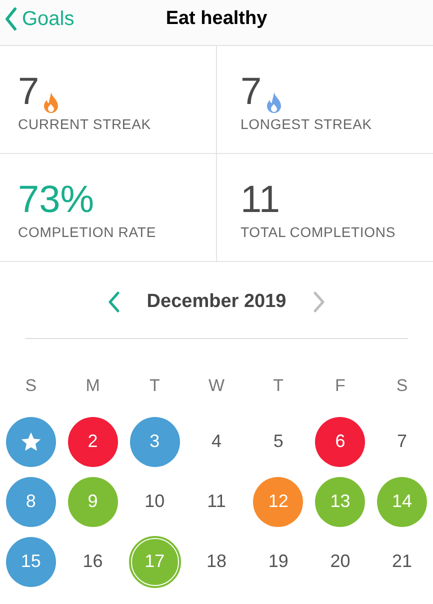  I want to click on calendar-day: 2, so click(93, 441).